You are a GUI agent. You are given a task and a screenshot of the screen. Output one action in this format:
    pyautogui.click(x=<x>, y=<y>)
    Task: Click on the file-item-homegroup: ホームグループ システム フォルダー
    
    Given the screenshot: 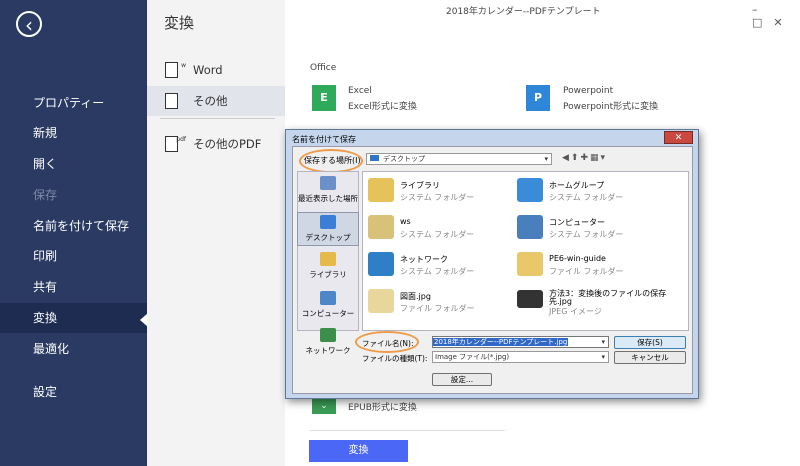 What is the action you would take?
    pyautogui.click(x=597, y=191)
    